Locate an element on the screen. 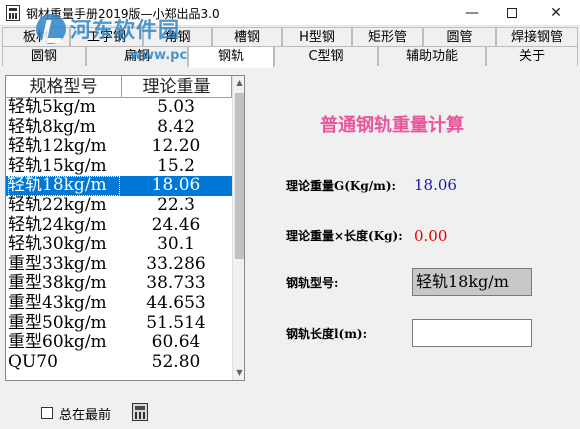 Image resolution: width=580 pixels, height=429 pixels. tab-round-bar: 圆钢 is located at coordinates (44, 56).